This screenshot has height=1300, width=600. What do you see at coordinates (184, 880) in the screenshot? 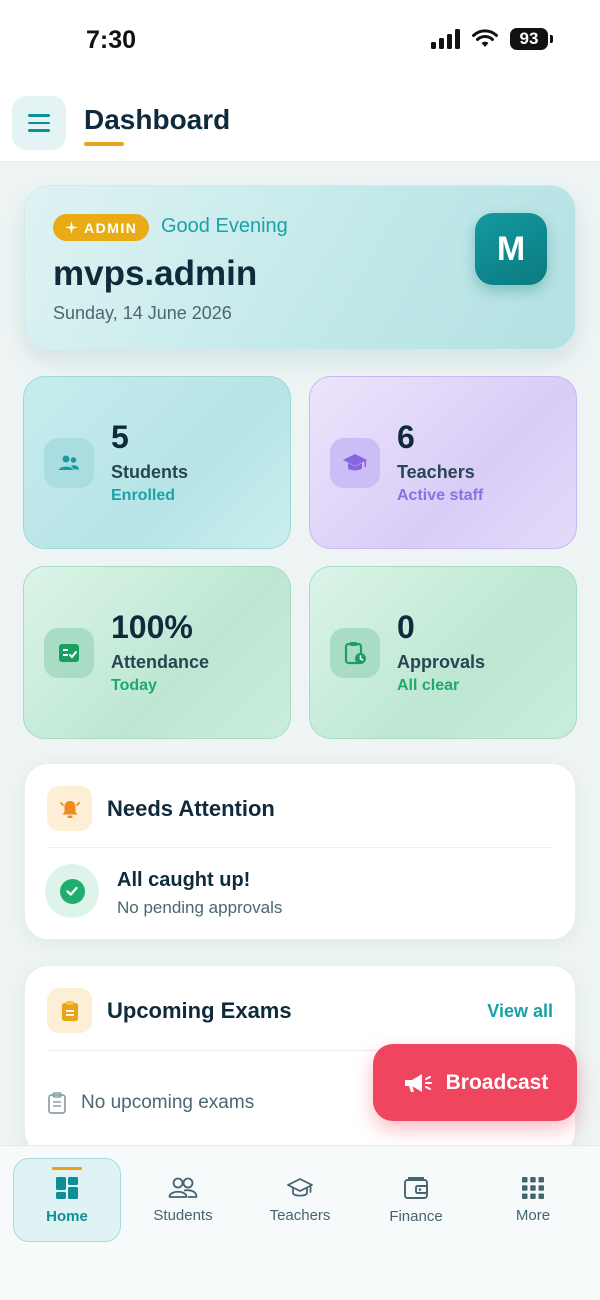
I see `status-title: All caught up!` at bounding box center [184, 880].